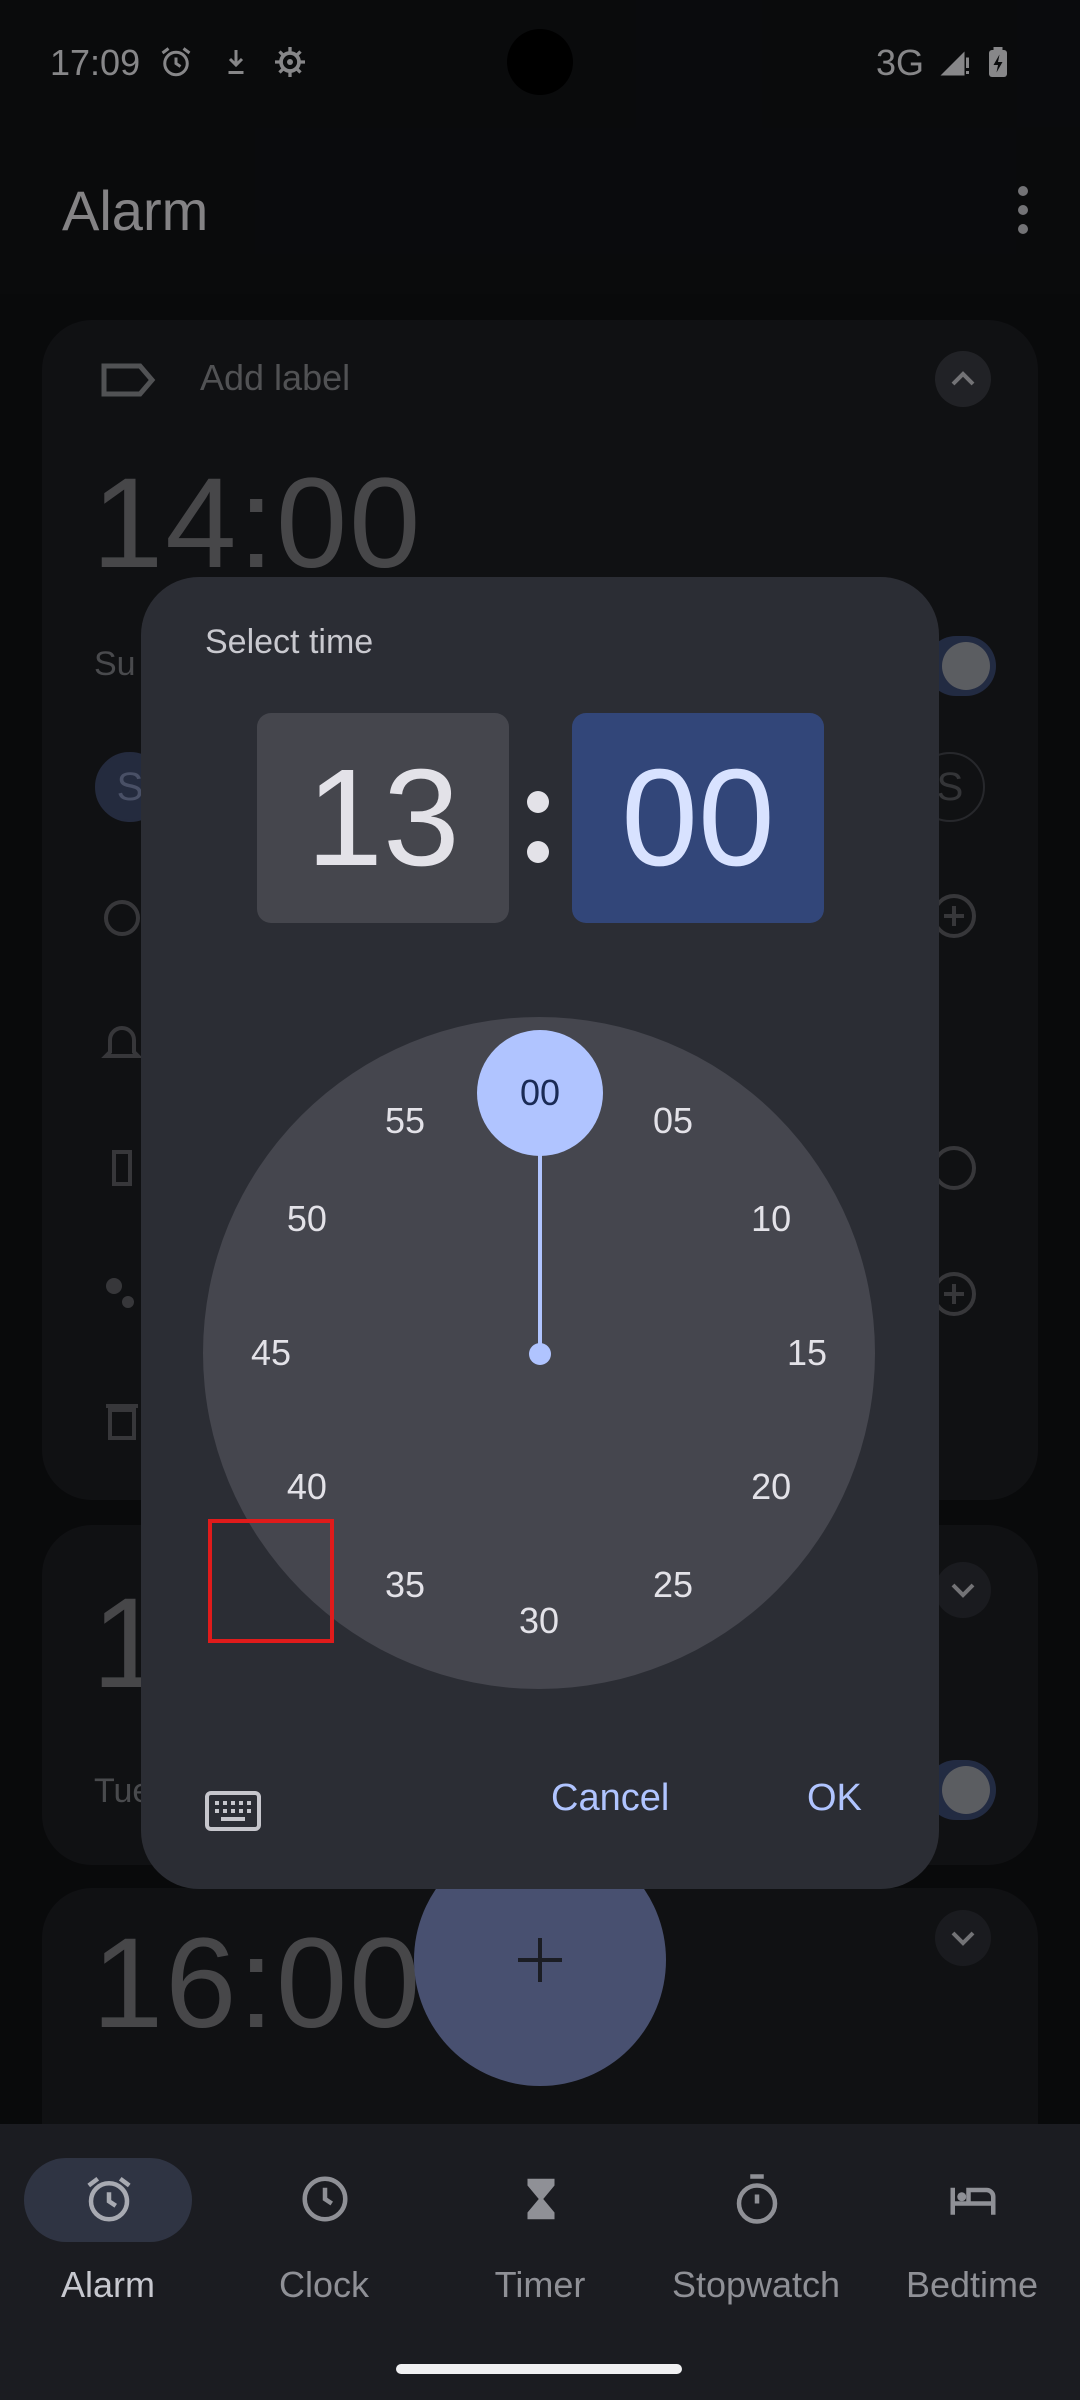 Image resolution: width=1080 pixels, height=2400 pixels. What do you see at coordinates (109, 2199) in the screenshot?
I see `alarm-icon` at bounding box center [109, 2199].